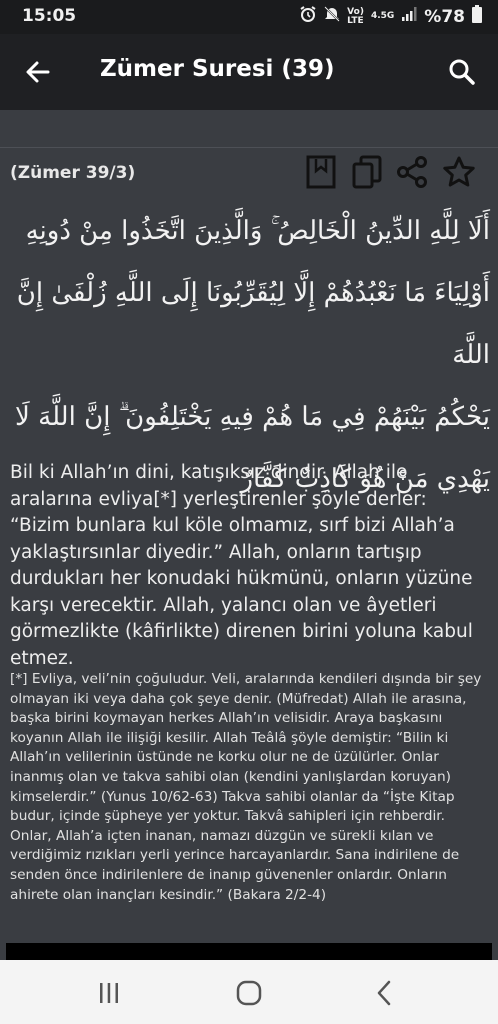 This screenshot has height=1024, width=498. I want to click on home-icon, so click(249, 993).